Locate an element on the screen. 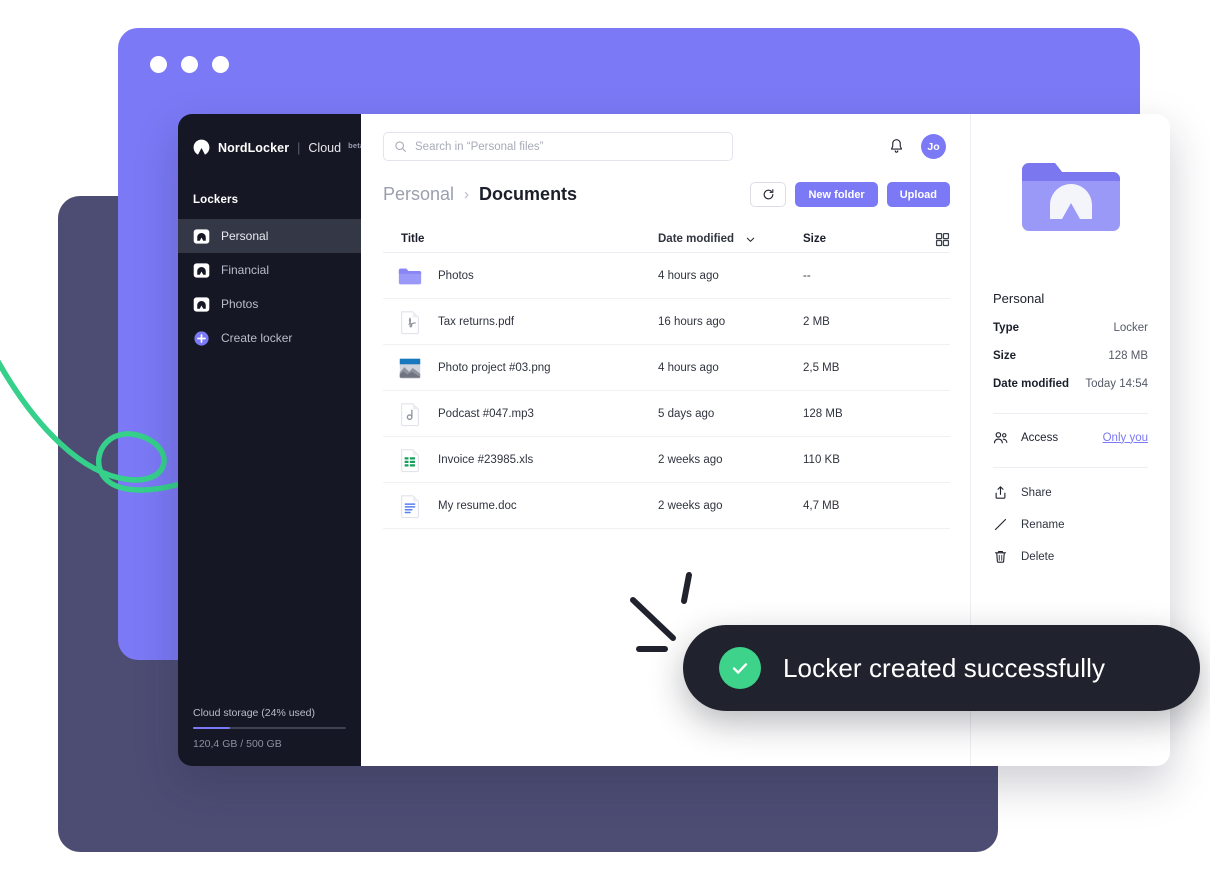 The height and width of the screenshot is (880, 1210). storage-label: Cloud storage (24% used) is located at coordinates (254, 713).